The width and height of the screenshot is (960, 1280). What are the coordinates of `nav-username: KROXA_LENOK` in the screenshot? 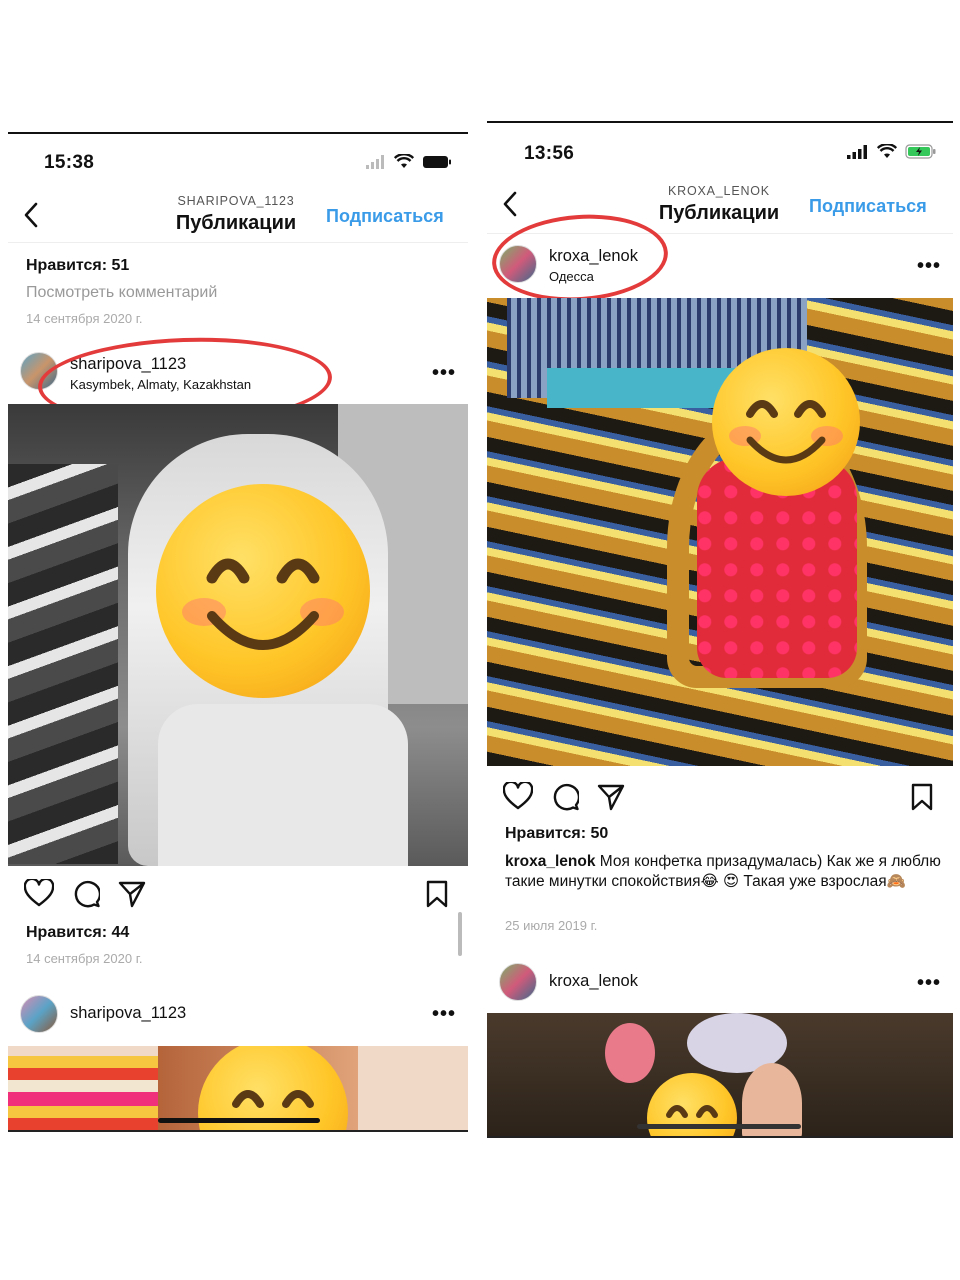 It's located at (719, 191).